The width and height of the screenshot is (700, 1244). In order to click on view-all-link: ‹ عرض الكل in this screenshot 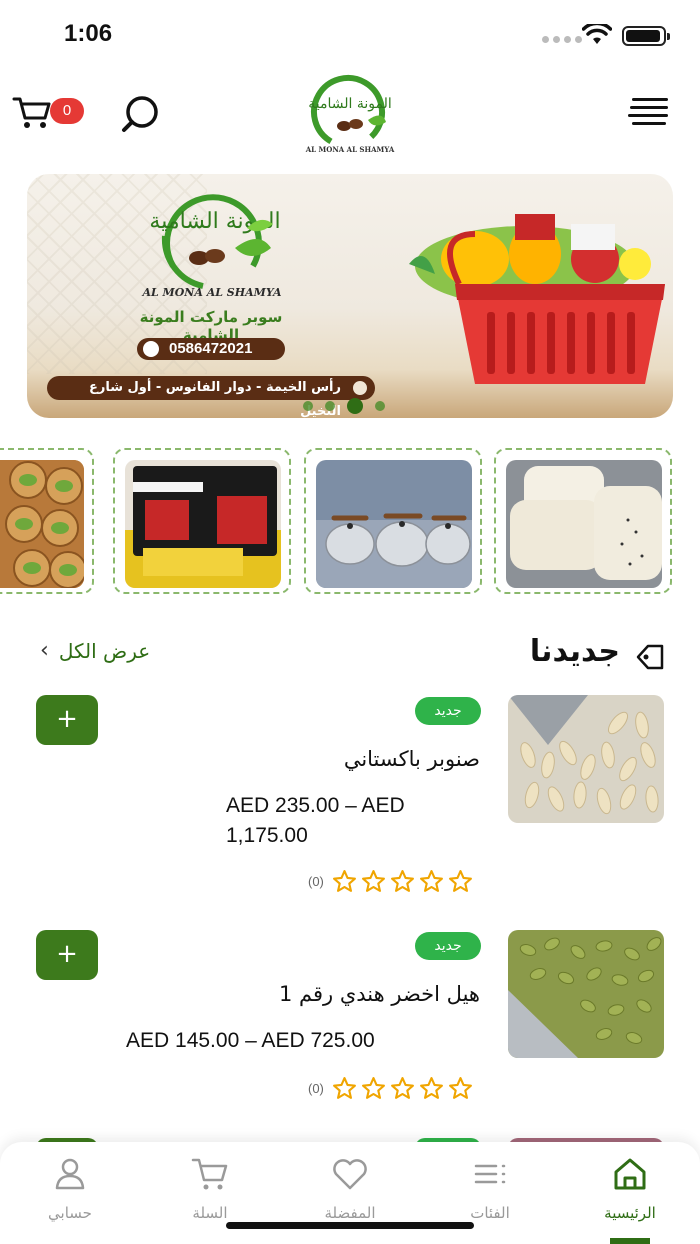, I will do `click(95, 650)`.